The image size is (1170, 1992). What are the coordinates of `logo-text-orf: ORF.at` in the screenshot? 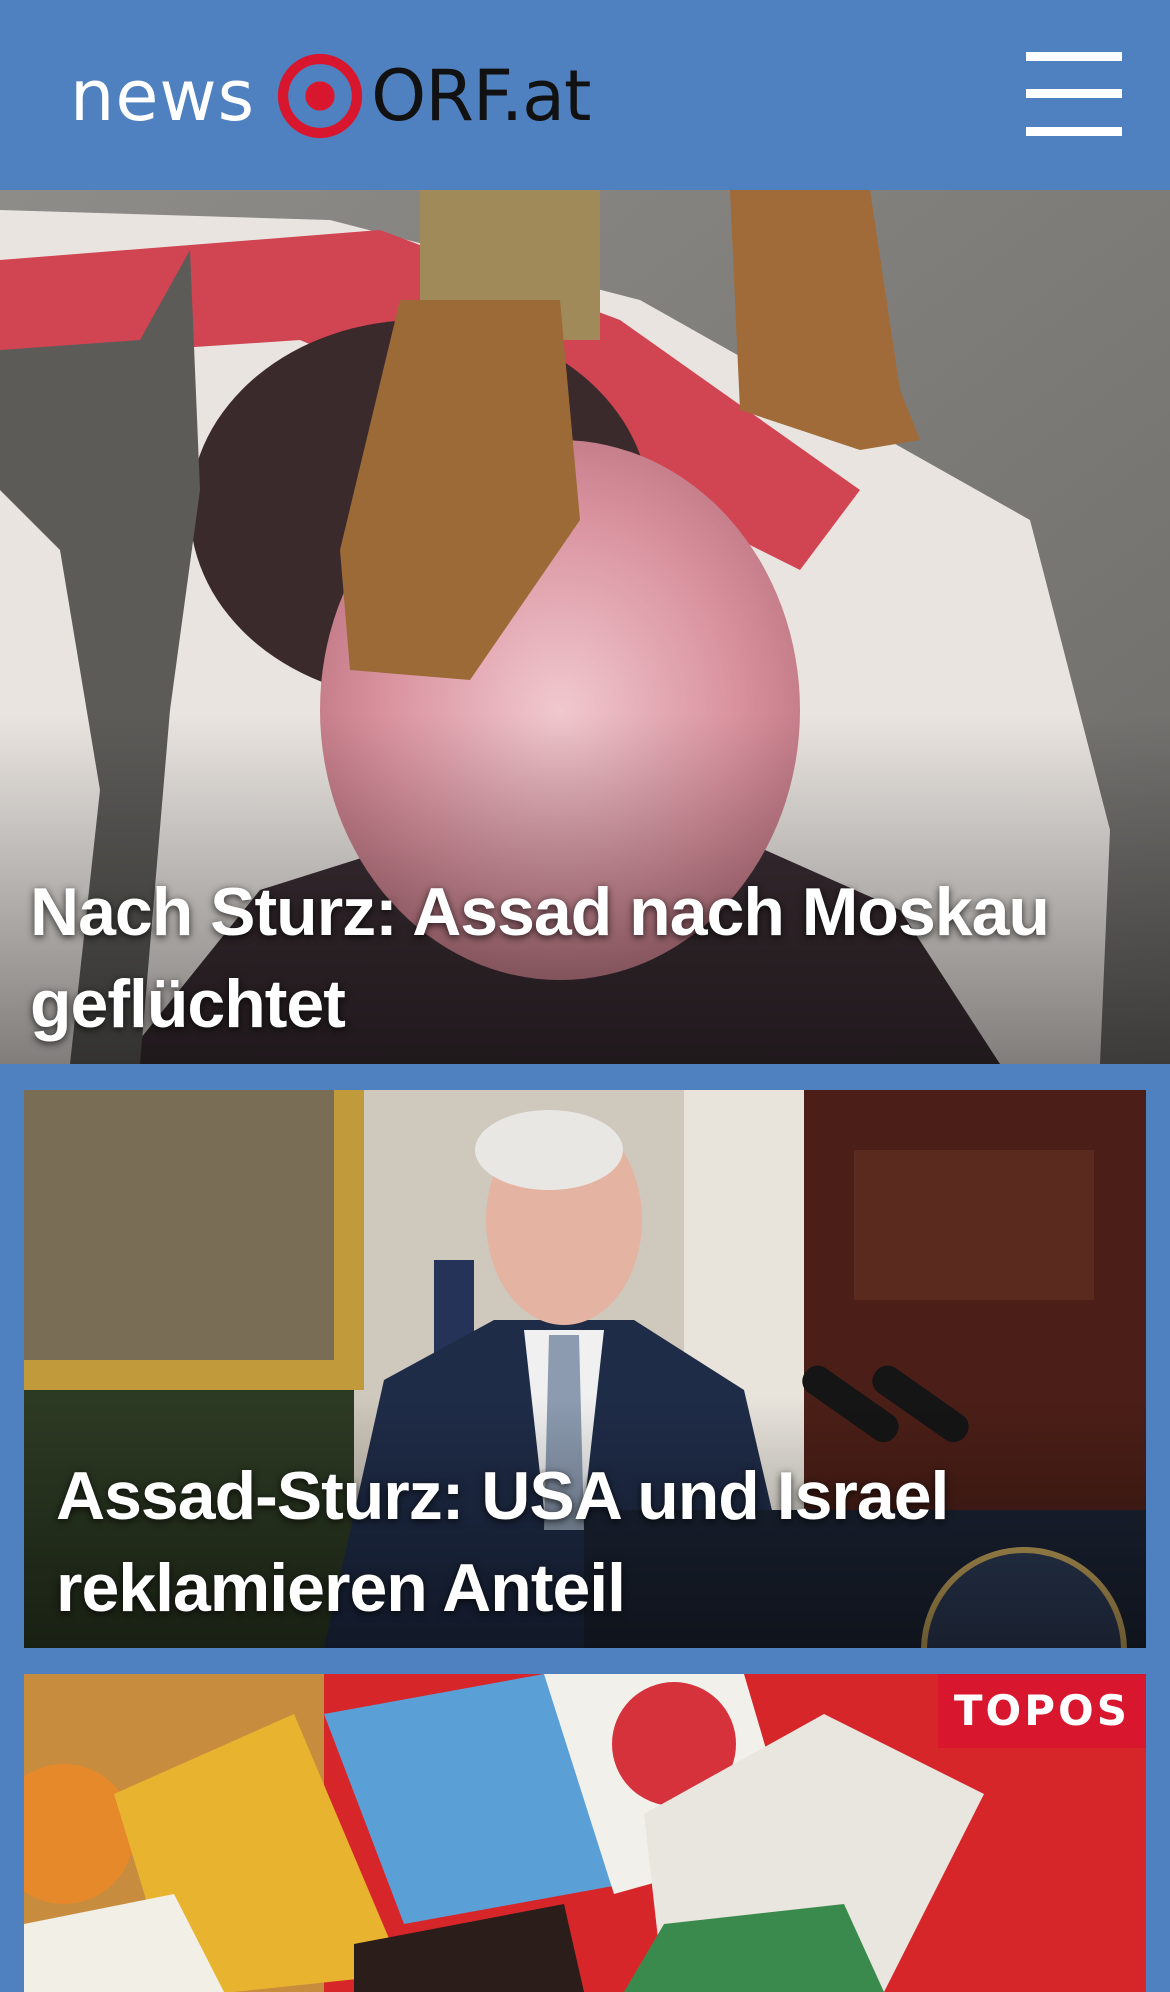 It's located at (481, 96).